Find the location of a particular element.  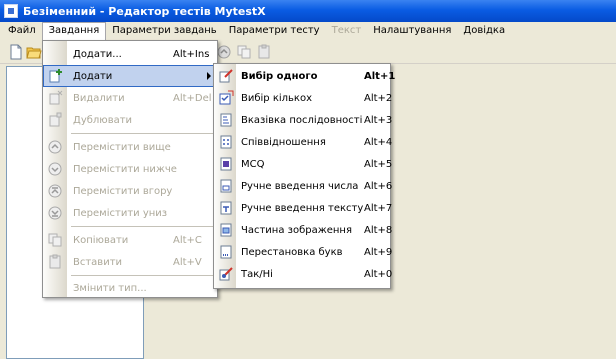

submenu-item-shortcut: Alt+0 is located at coordinates (378, 274).